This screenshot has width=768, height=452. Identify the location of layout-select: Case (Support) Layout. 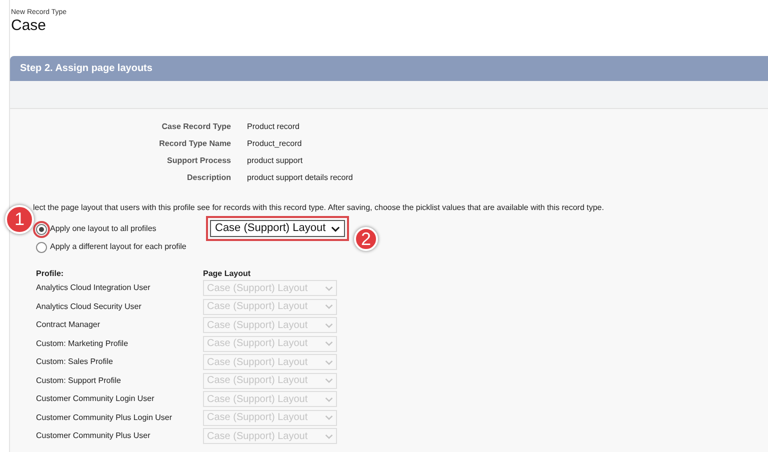
(277, 228).